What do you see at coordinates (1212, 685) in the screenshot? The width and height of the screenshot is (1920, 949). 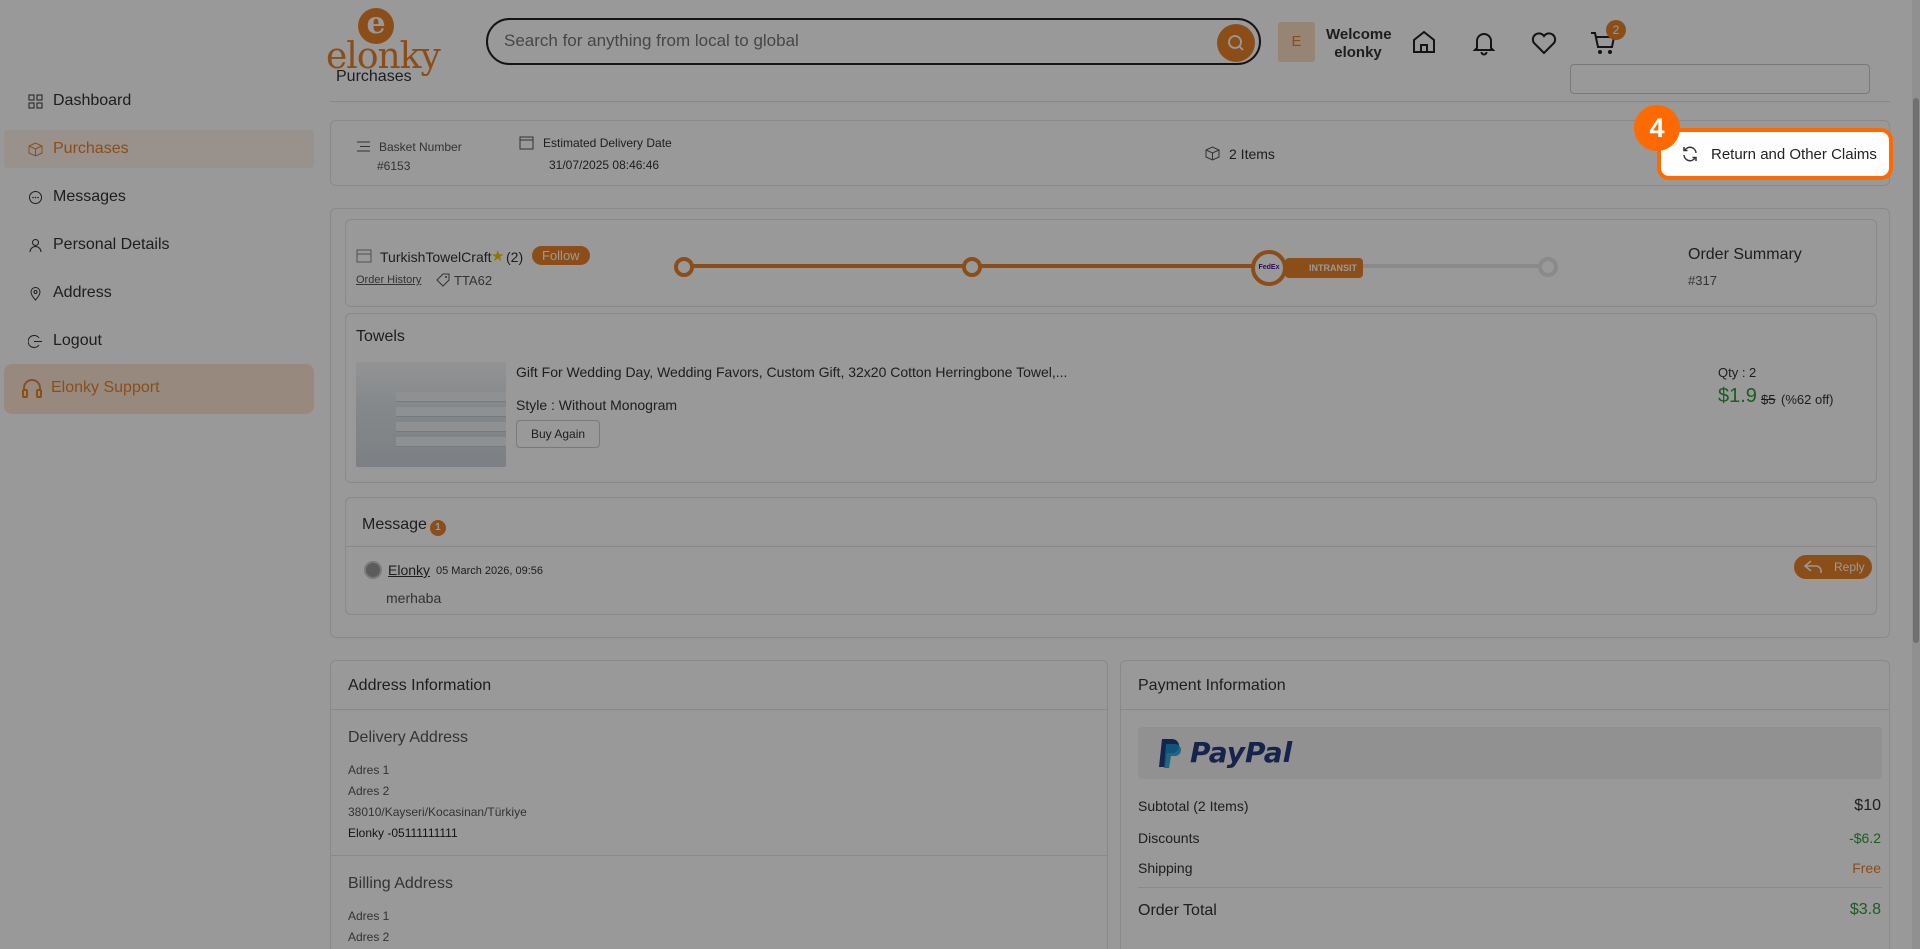 I see `payment-section-title: Payment Information` at bounding box center [1212, 685].